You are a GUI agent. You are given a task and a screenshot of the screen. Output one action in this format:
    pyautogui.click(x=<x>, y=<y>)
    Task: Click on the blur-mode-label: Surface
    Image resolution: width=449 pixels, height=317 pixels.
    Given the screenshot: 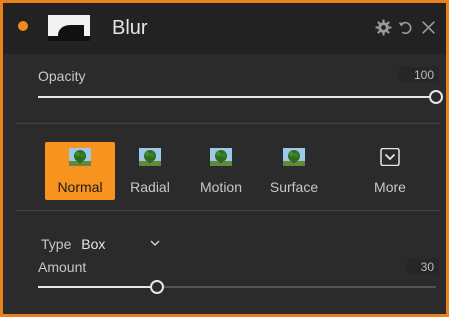 What is the action you would take?
    pyautogui.click(x=294, y=187)
    